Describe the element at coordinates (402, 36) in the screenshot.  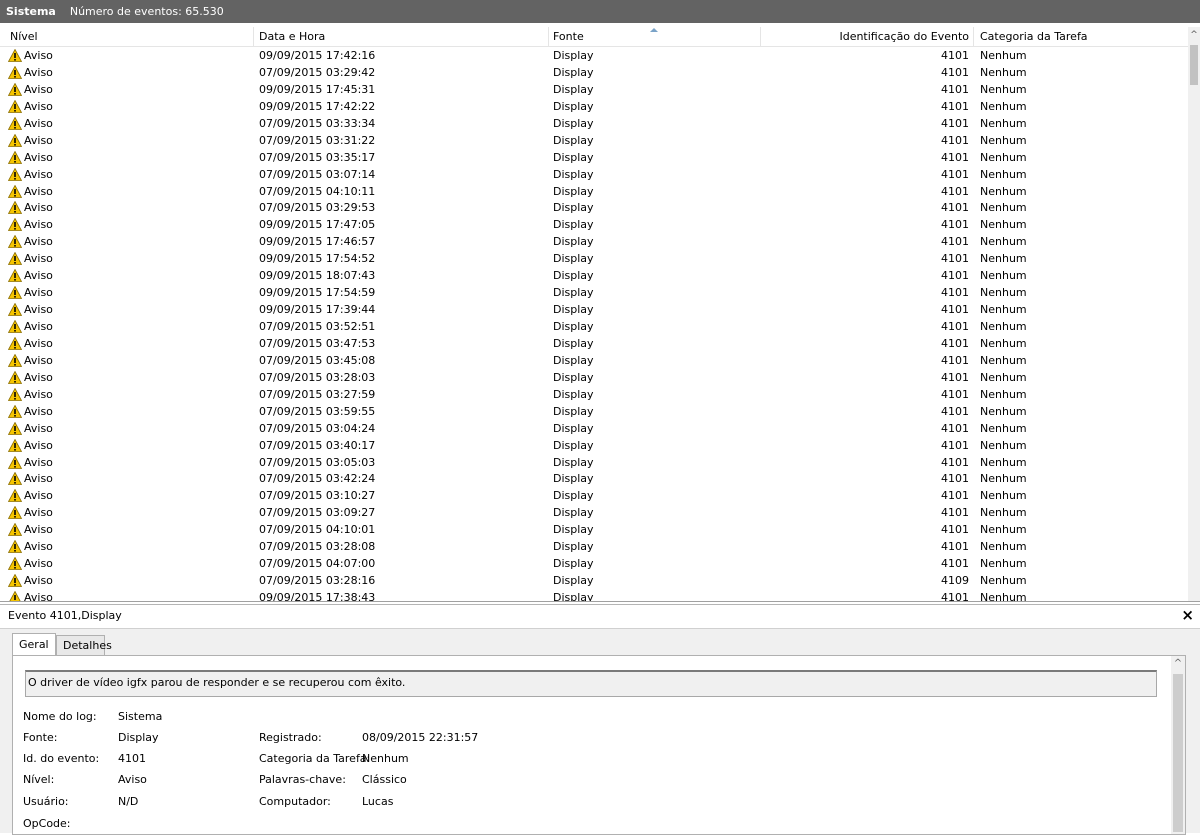
I see `column-header-date: Data e Hora` at that location.